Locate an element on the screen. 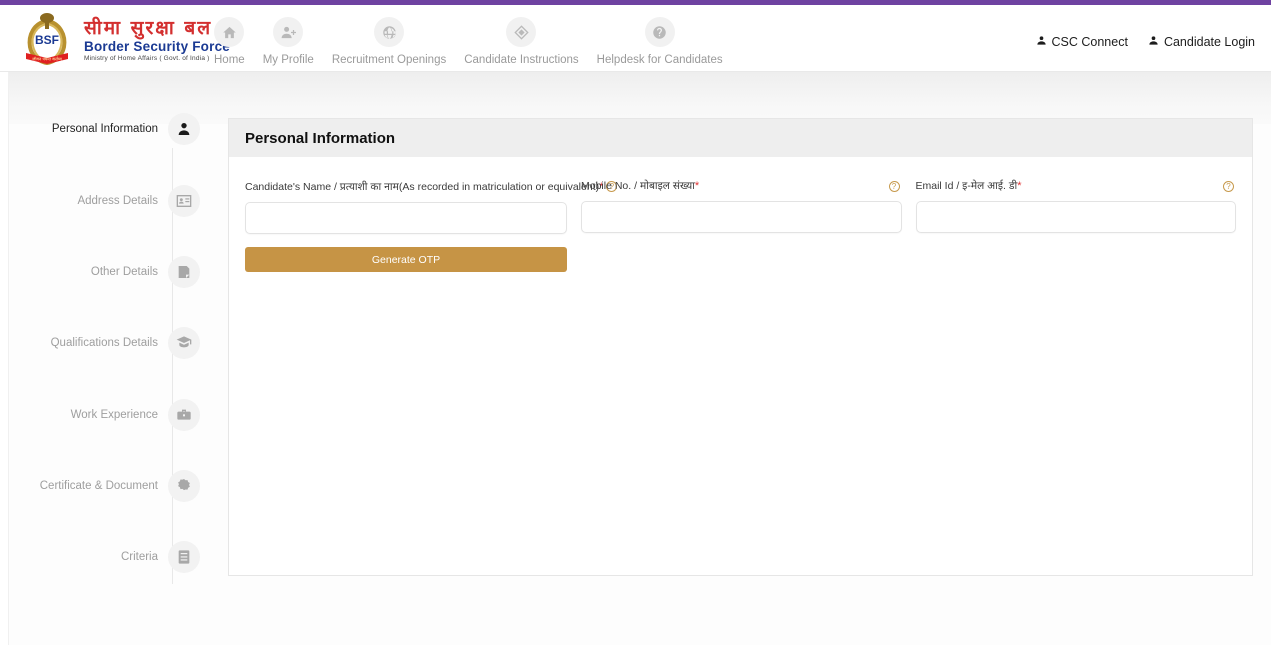 Image resolution: width=1271 pixels, height=645 pixels. diamond-icon is located at coordinates (521, 32).